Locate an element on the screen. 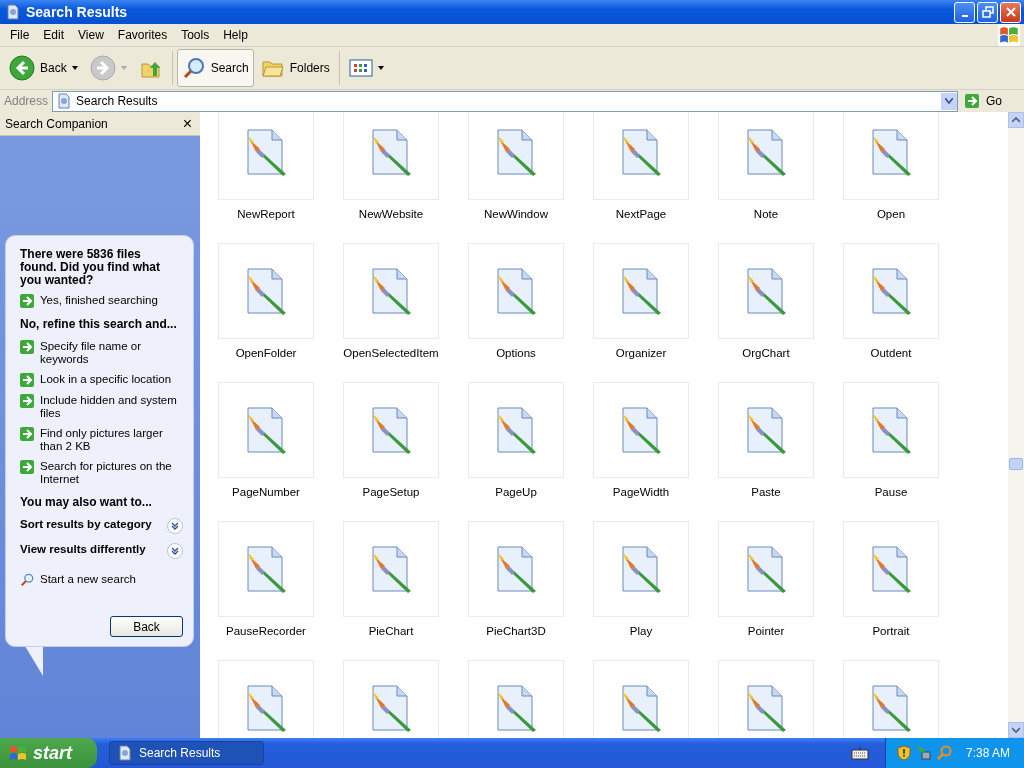  maximize-button is located at coordinates (987, 12).